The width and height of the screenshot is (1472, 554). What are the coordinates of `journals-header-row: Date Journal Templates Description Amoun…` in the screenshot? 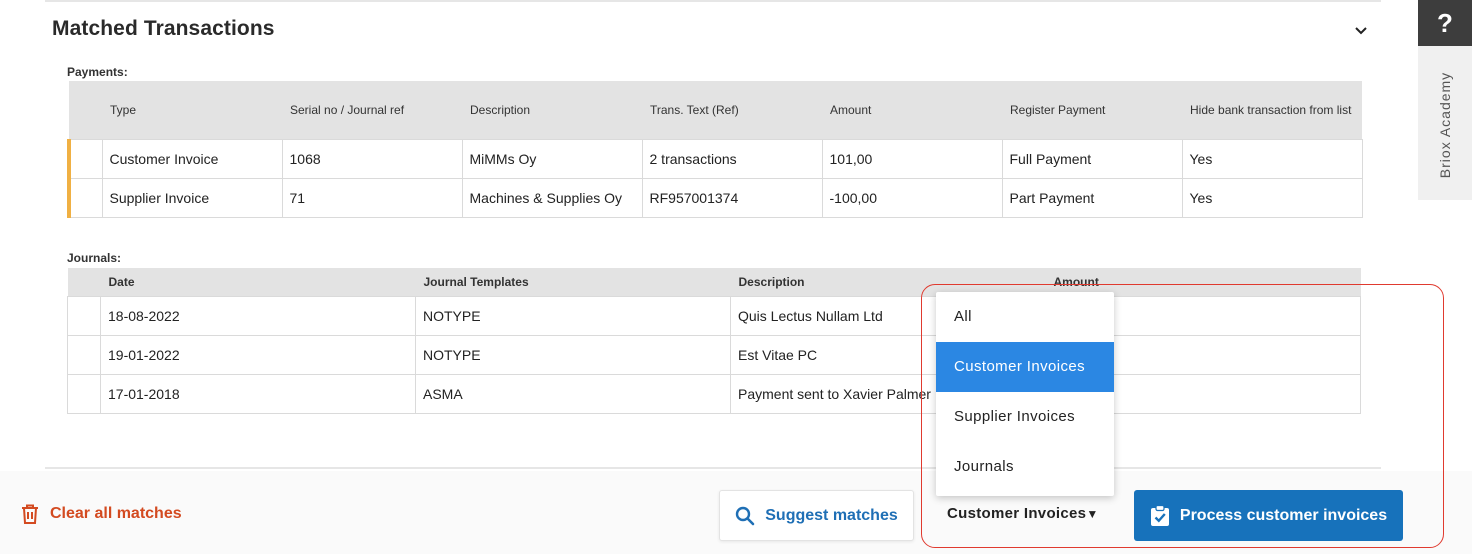 It's located at (714, 282).